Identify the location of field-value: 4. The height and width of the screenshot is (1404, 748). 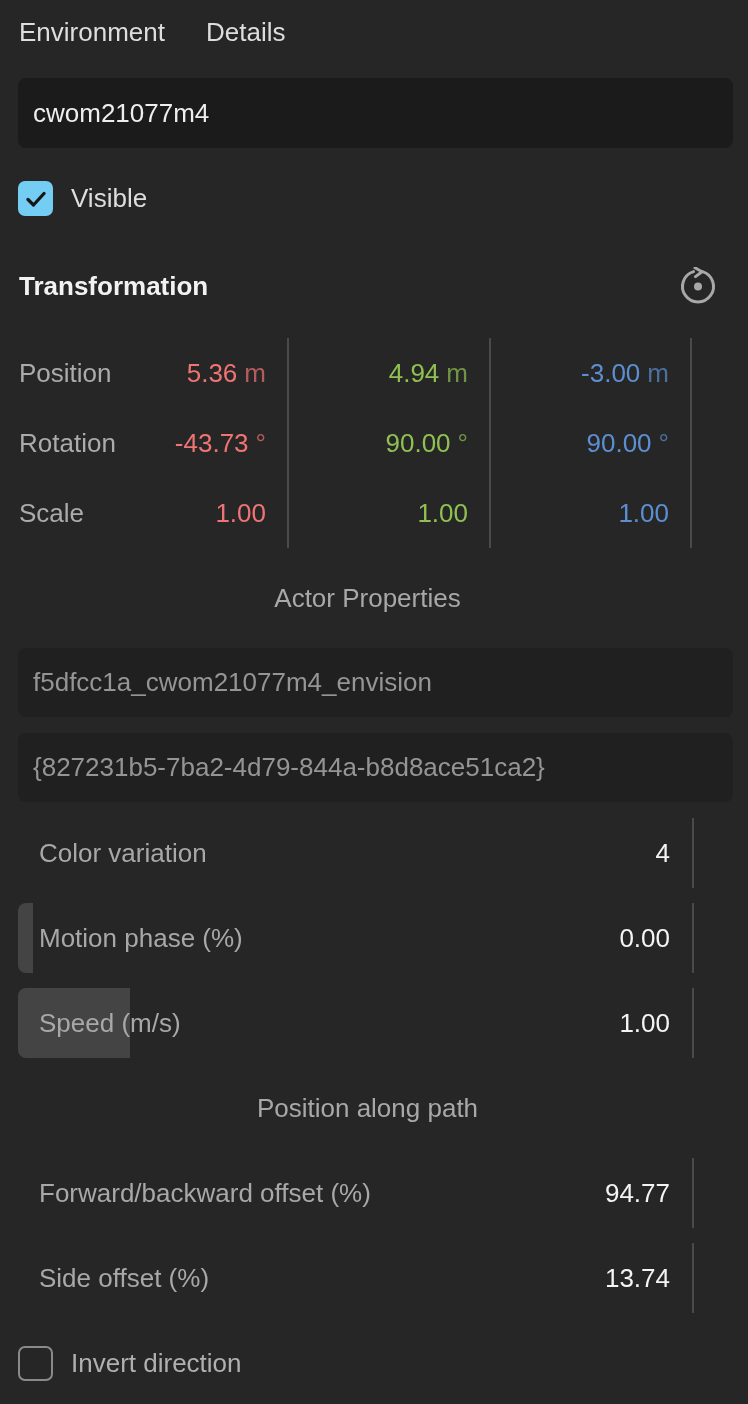
(662, 853).